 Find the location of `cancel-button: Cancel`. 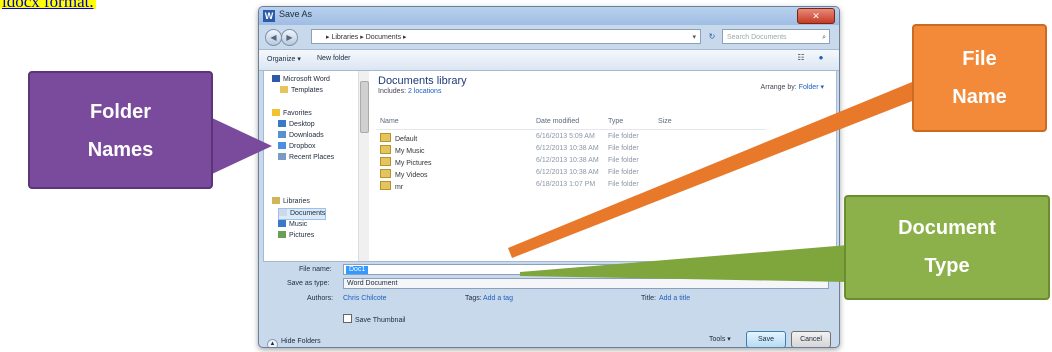

cancel-button: Cancel is located at coordinates (811, 339).